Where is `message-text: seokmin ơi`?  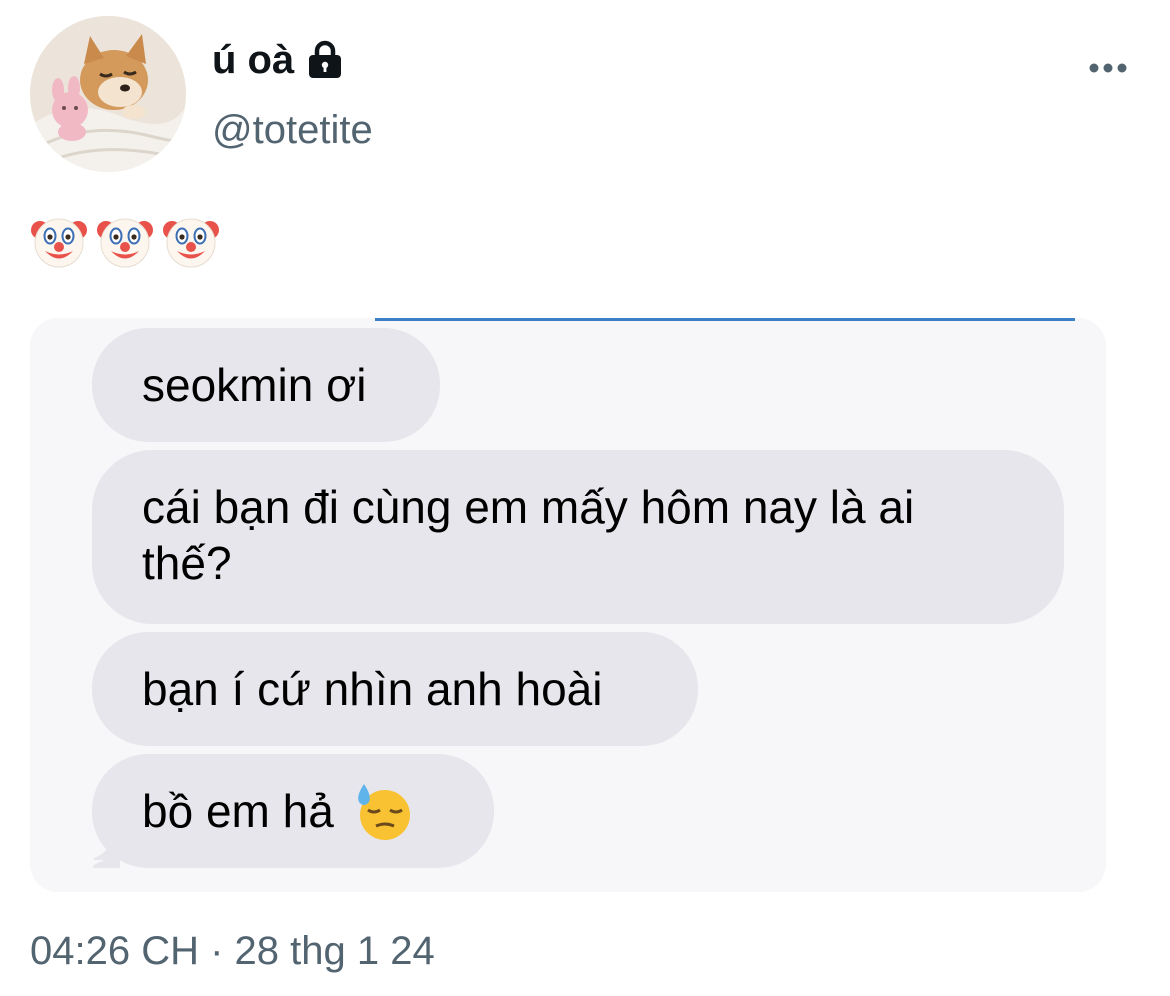 message-text: seokmin ơi is located at coordinates (254, 385).